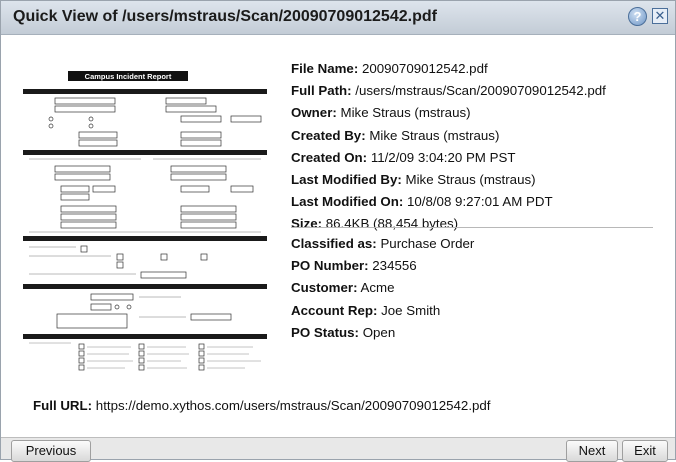 The image size is (676, 462). What do you see at coordinates (379, 332) in the screenshot?
I see `classification-value: Open` at bounding box center [379, 332].